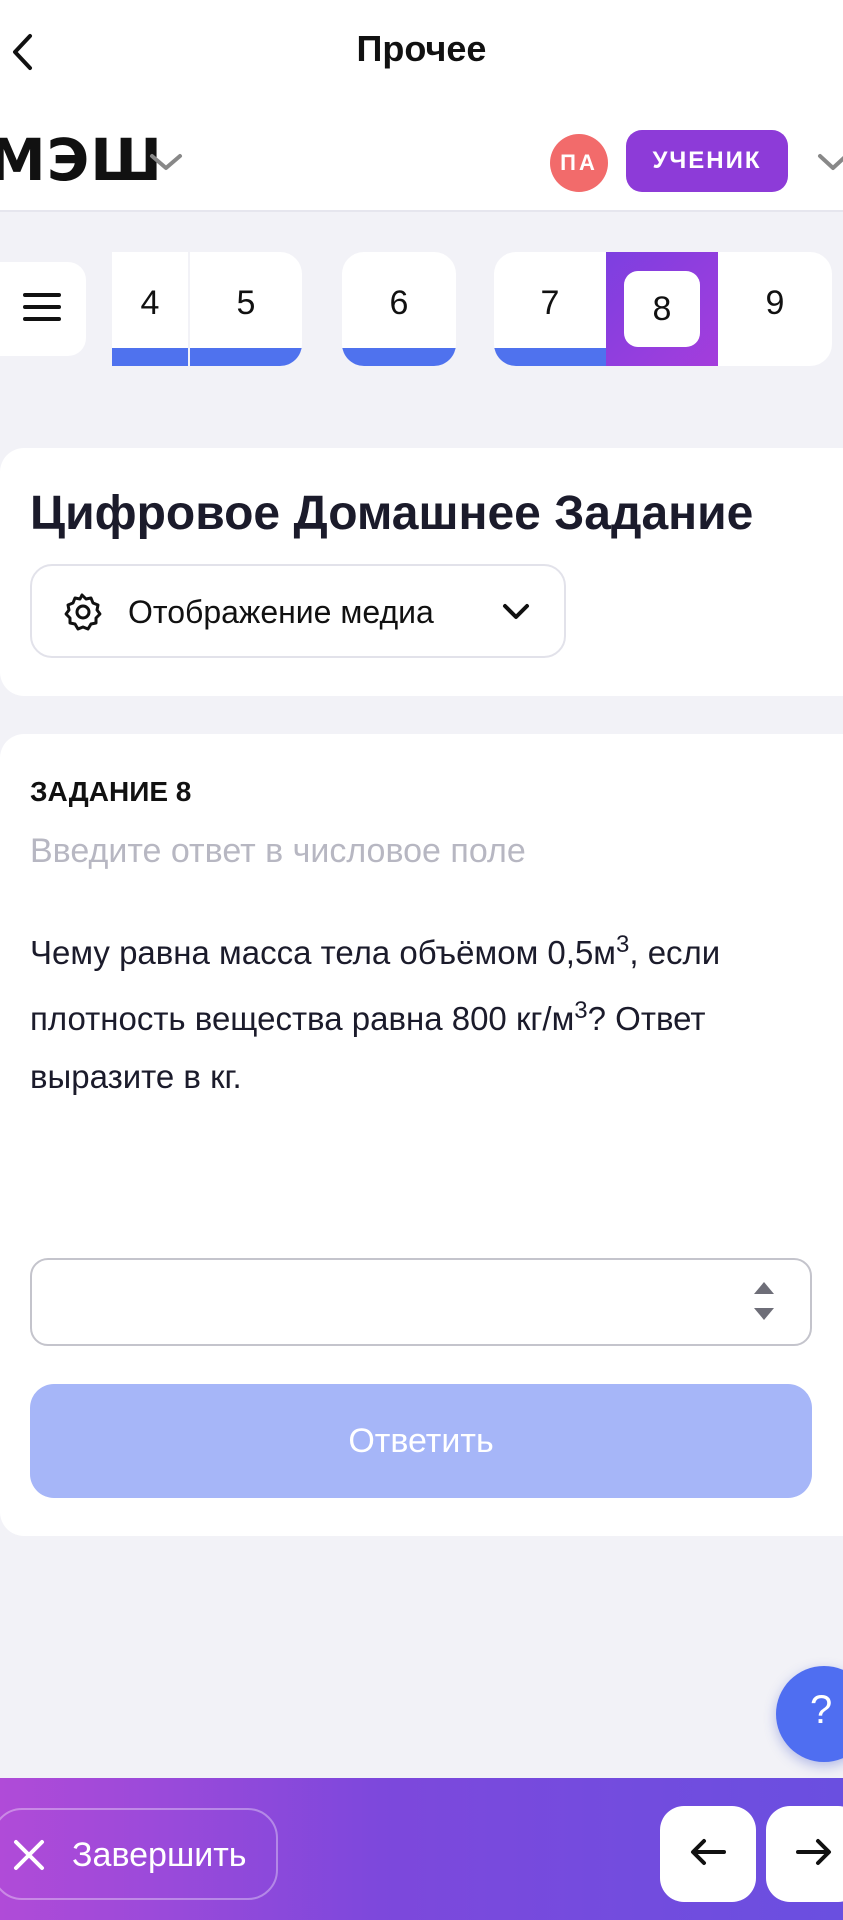  I want to click on task-number: ЗАДАНИЕ 8, so click(111, 791).